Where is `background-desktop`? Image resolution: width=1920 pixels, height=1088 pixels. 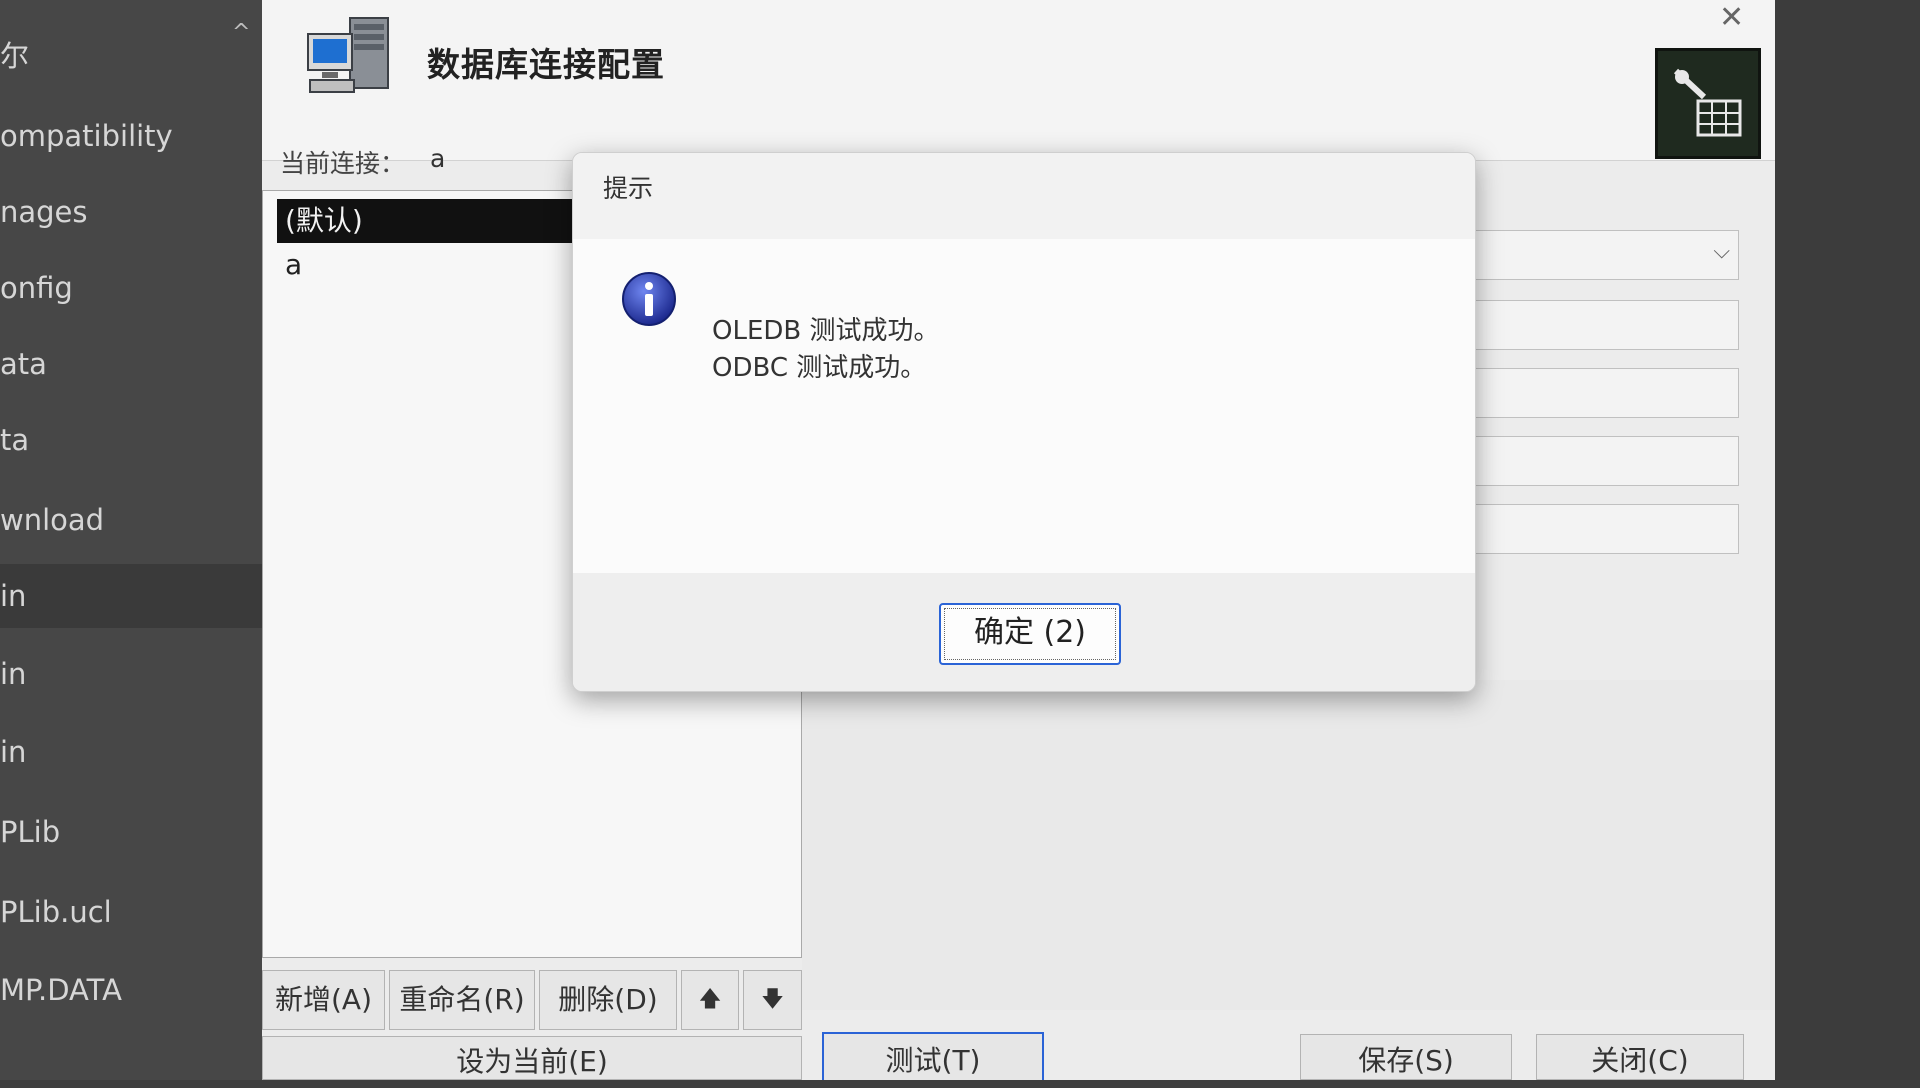
background-desktop is located at coordinates (1847, 540).